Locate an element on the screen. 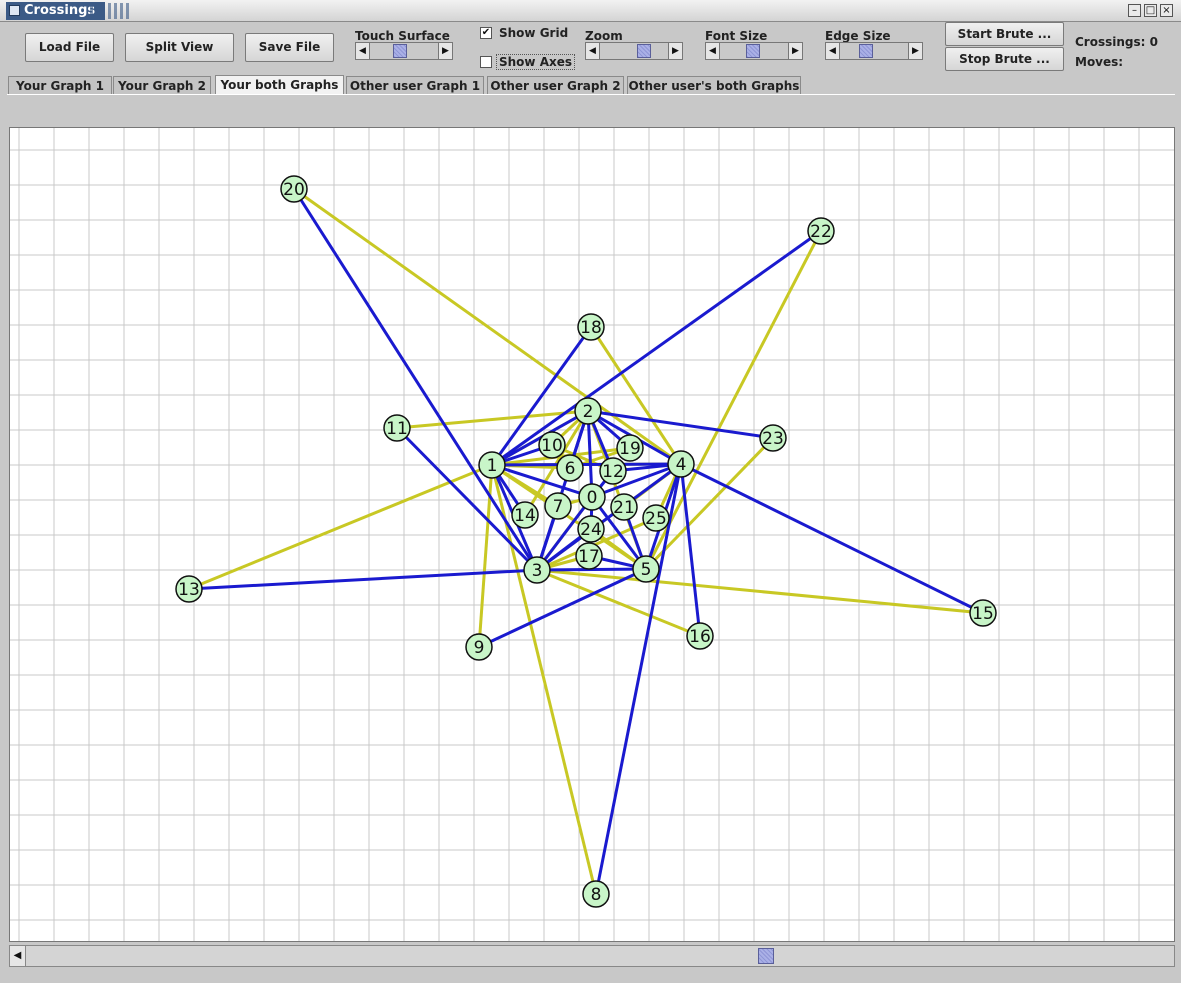  graph-node: 2 is located at coordinates (588, 411).